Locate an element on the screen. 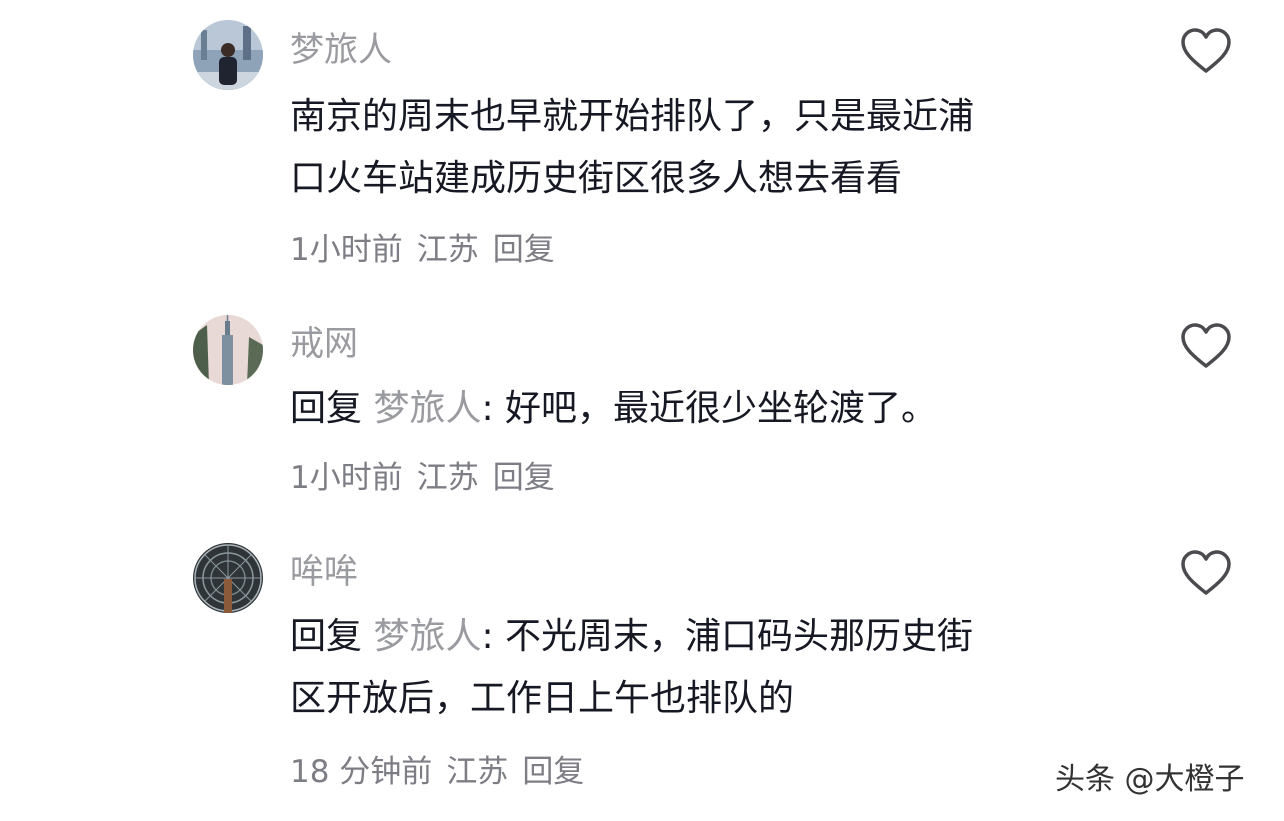  comment-line: 回复 梦旅人: 好吧，最近很少坐轮渡了。 is located at coordinates (700, 409).